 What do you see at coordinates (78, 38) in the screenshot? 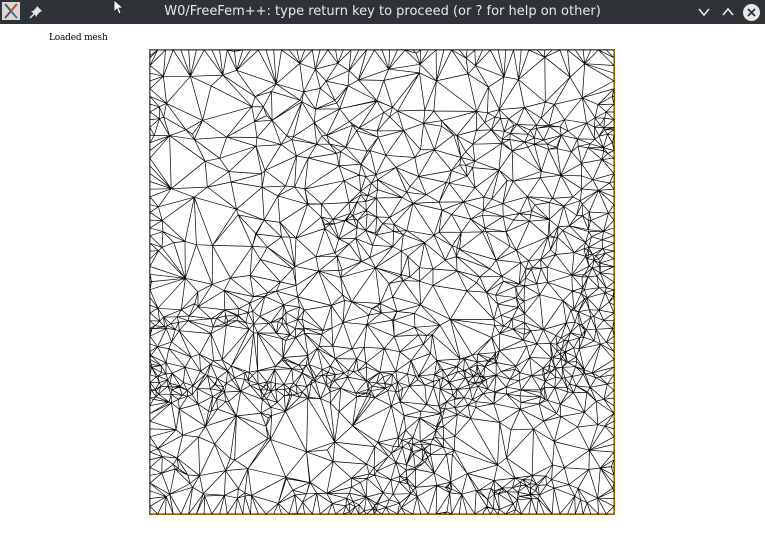
I see `plot-label: Loaded mesh` at bounding box center [78, 38].